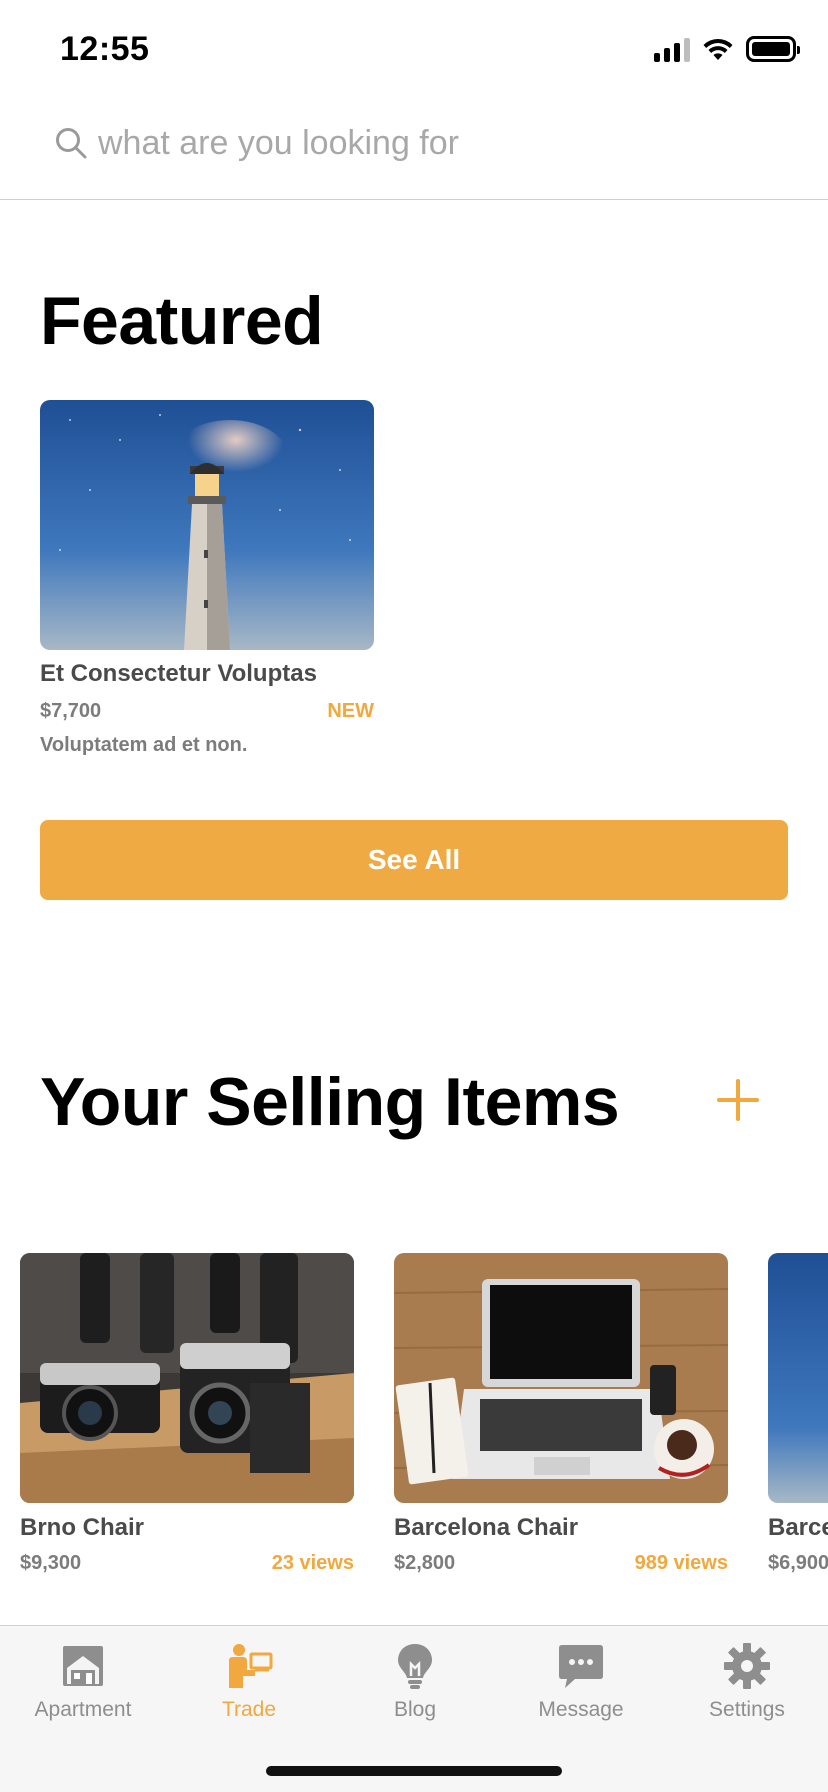 This screenshot has width=828, height=1792. What do you see at coordinates (182, 321) in the screenshot?
I see `featured-title: Featured` at bounding box center [182, 321].